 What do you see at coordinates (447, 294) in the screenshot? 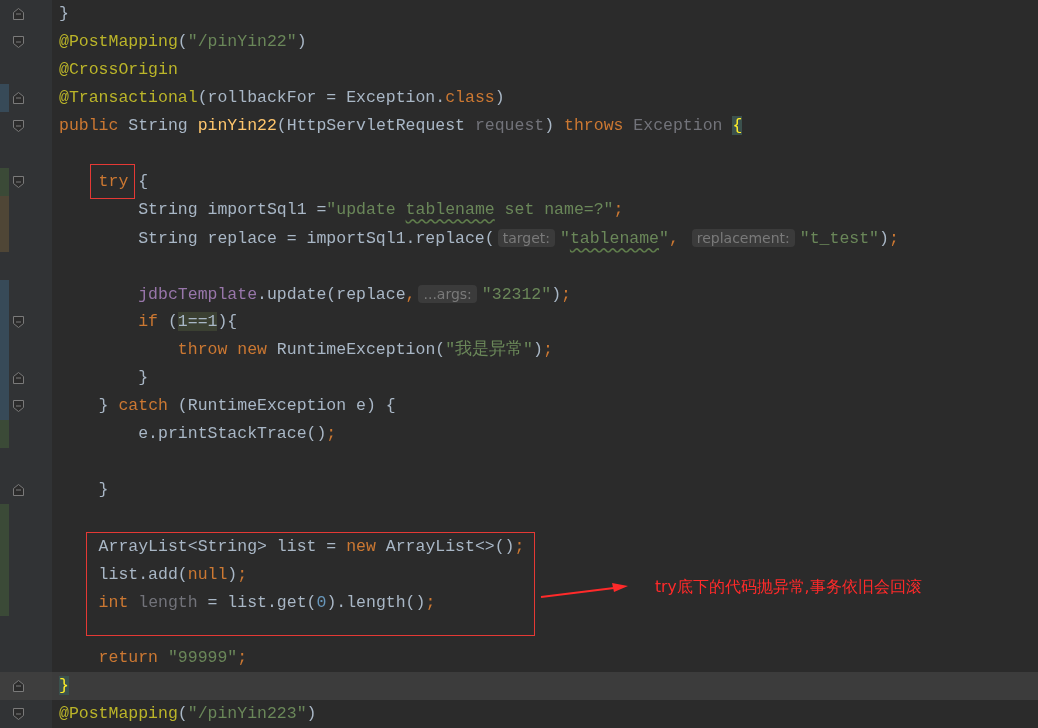
I see `parameter-hint: ...args:` at bounding box center [447, 294].